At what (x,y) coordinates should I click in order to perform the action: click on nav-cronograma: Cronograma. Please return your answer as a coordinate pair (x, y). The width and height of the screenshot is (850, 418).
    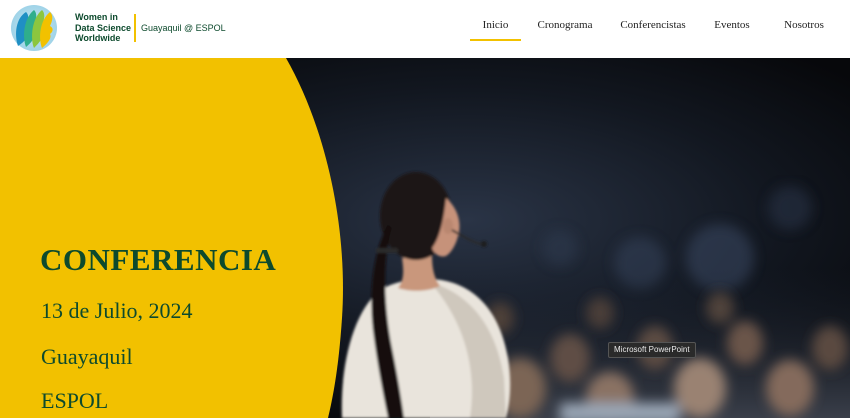
    Looking at the image, I should click on (565, 30).